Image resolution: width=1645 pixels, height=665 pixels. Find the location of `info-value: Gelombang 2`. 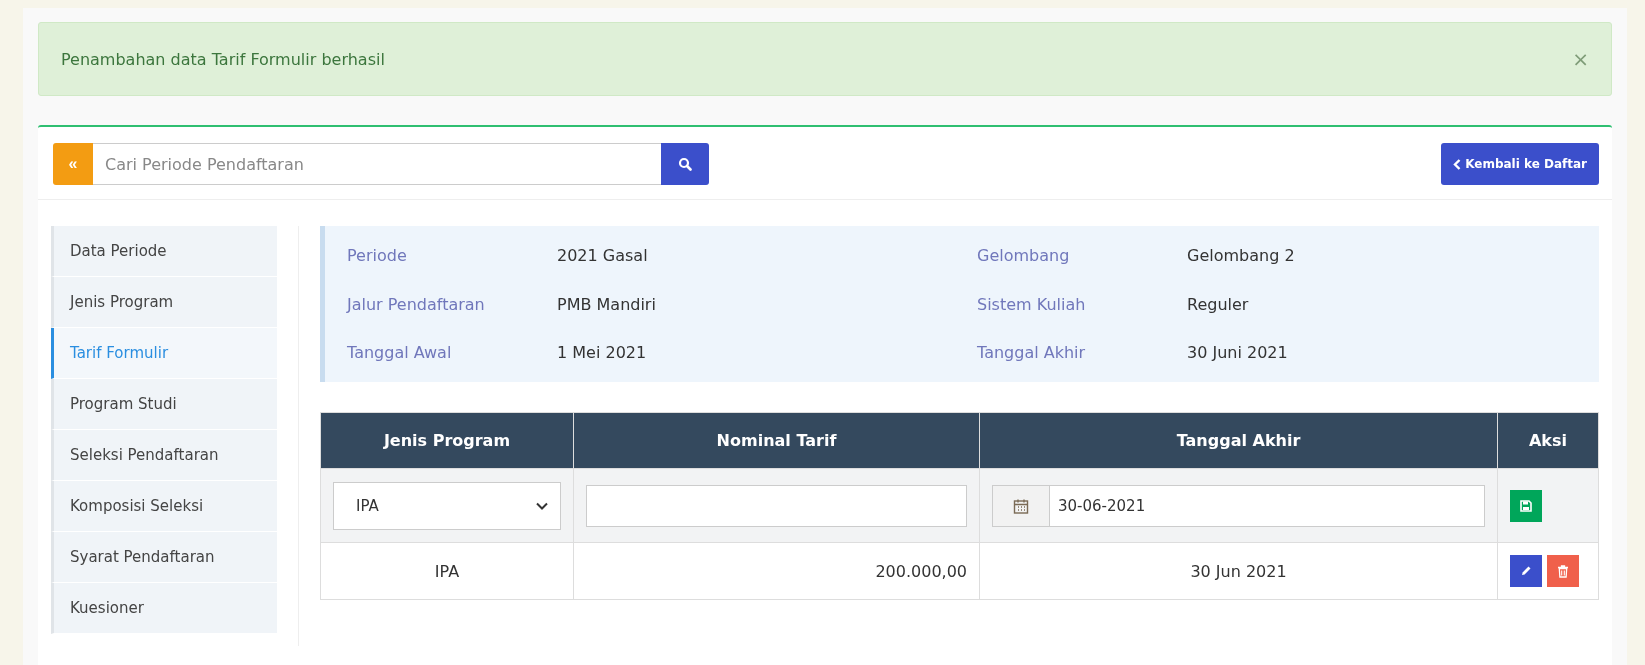

info-value: Gelombang 2 is located at coordinates (1241, 255).